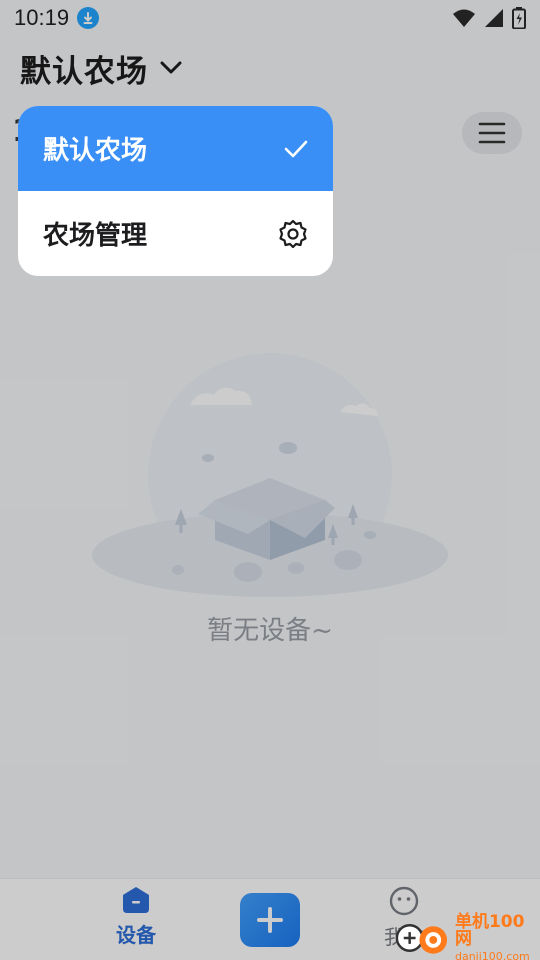 This screenshot has width=540, height=960. I want to click on watermark-url: danji100.com, so click(492, 955).